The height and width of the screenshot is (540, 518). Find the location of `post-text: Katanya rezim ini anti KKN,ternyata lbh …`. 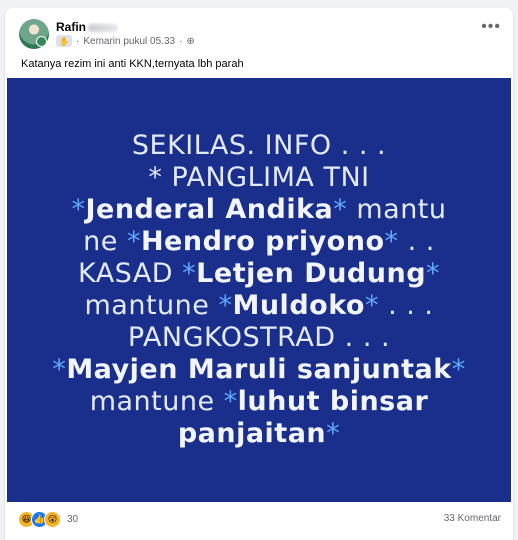

post-text: Katanya rezim ini anti KKN,ternyata lbh … is located at coordinates (132, 64).